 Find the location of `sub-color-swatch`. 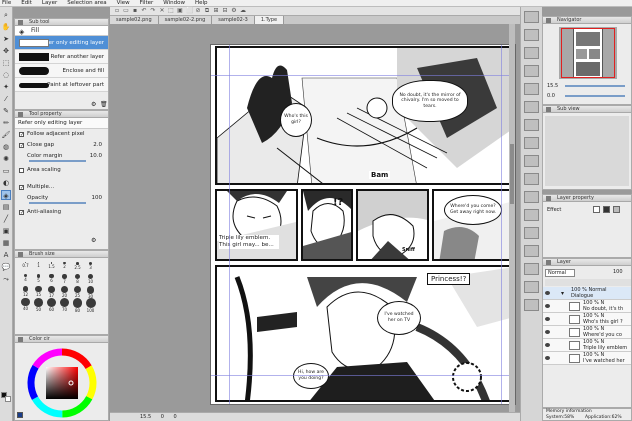

sub-color-swatch is located at coordinates (8, 399).